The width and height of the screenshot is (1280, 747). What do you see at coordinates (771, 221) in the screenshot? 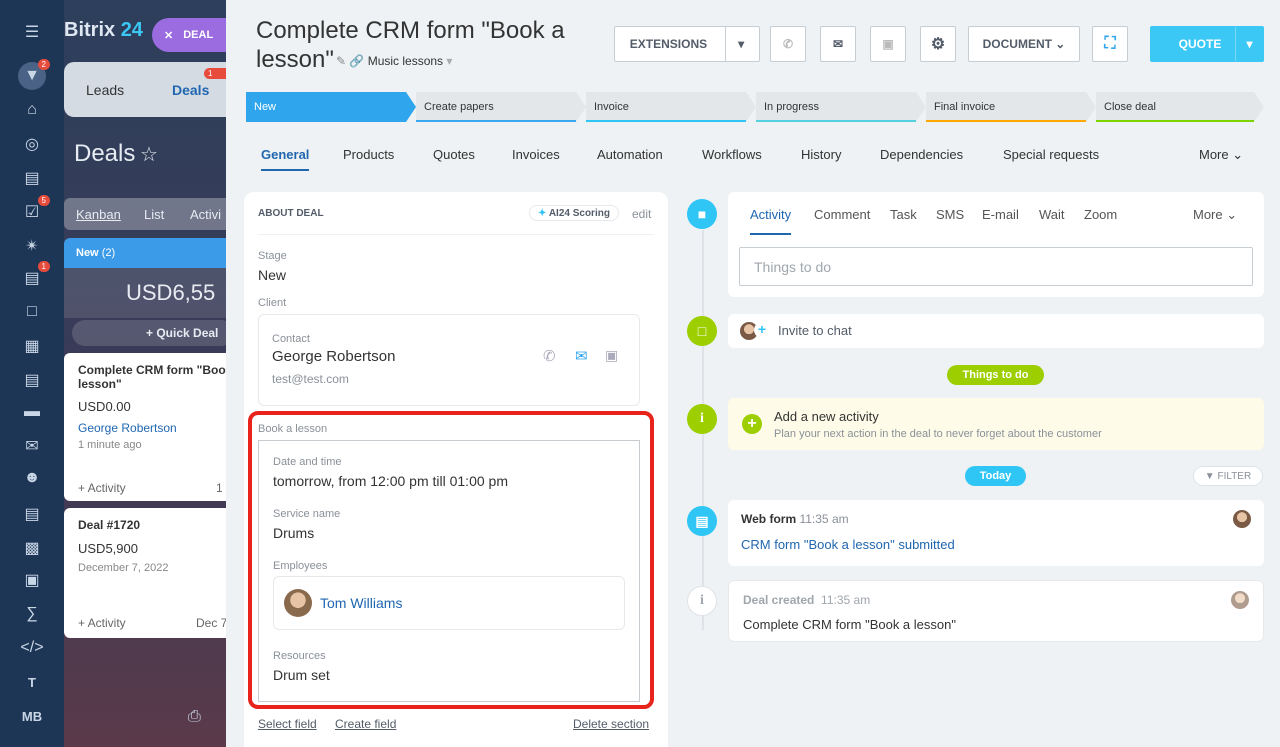
I see `tab-activity: Activity` at bounding box center [771, 221].